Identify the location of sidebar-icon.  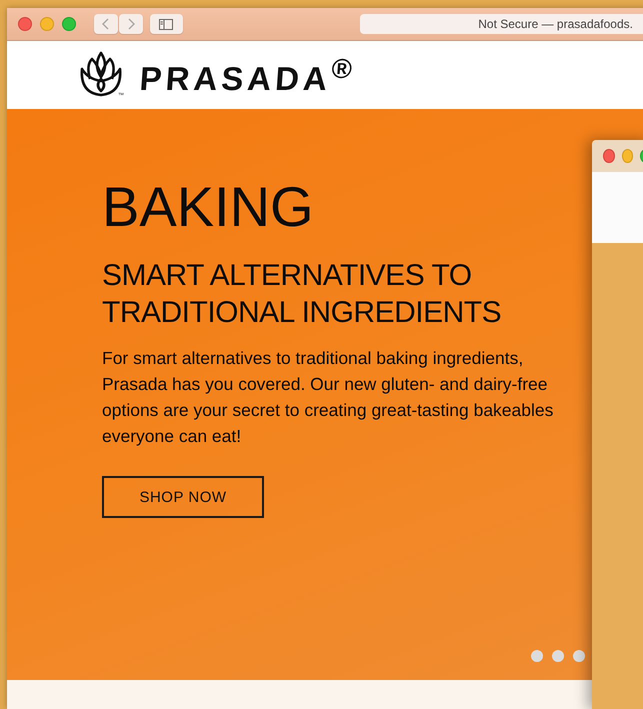
(166, 24).